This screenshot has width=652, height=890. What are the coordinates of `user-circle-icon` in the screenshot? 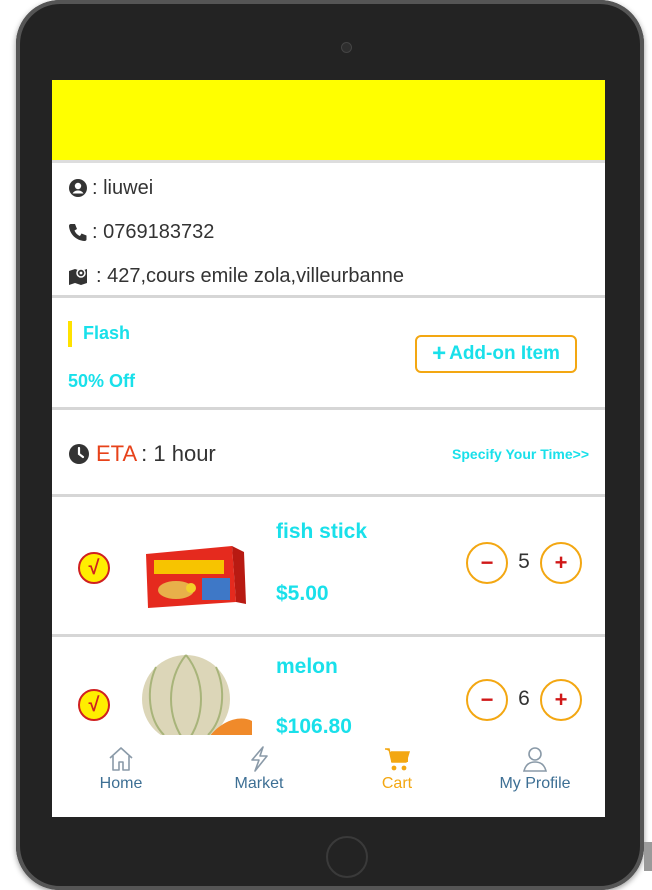 It's located at (78, 188).